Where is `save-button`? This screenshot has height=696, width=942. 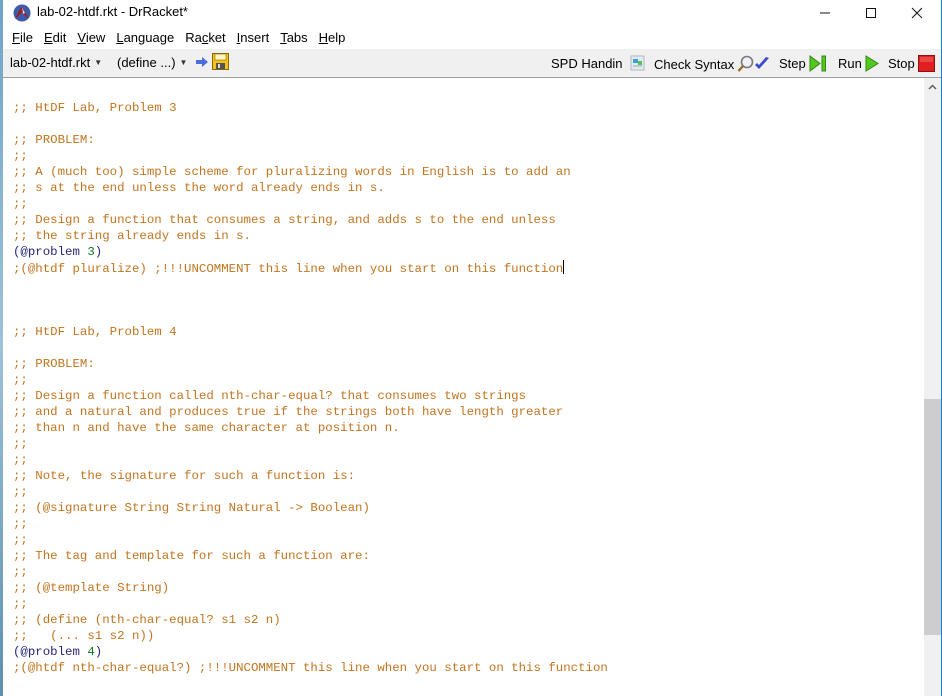 save-button is located at coordinates (212, 61).